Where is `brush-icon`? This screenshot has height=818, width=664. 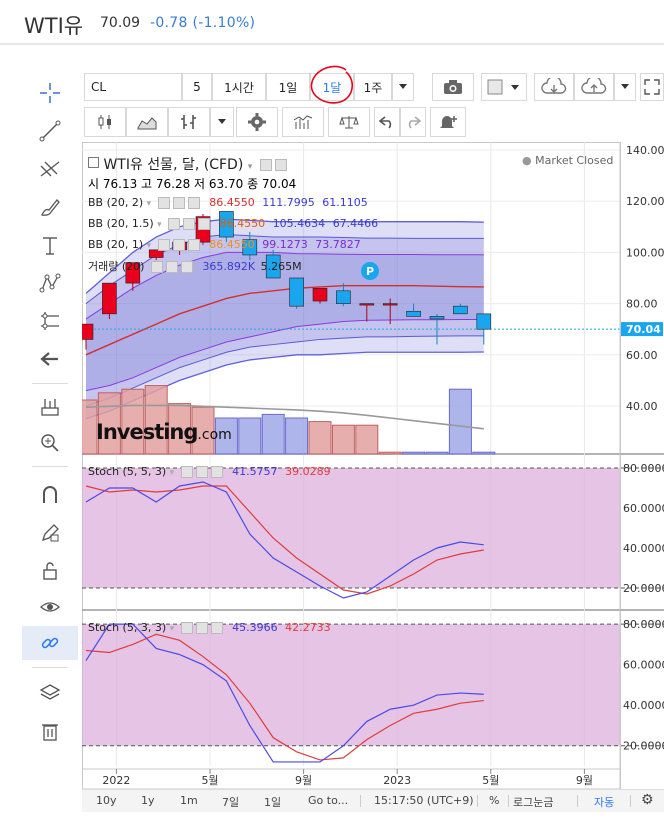
brush-icon is located at coordinates (50, 207).